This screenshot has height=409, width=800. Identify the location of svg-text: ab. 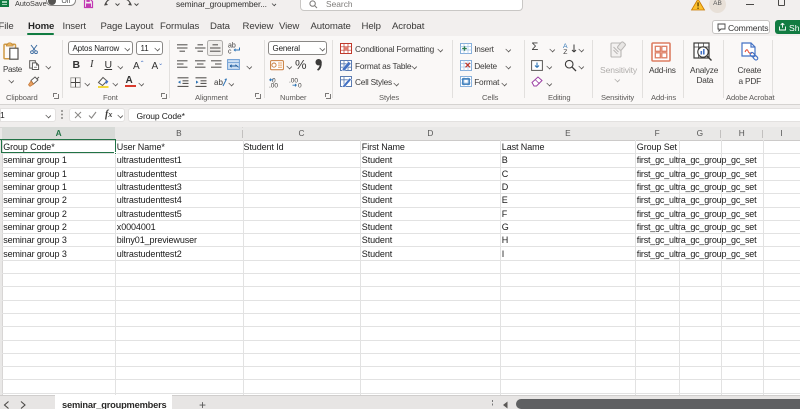
(218, 82).